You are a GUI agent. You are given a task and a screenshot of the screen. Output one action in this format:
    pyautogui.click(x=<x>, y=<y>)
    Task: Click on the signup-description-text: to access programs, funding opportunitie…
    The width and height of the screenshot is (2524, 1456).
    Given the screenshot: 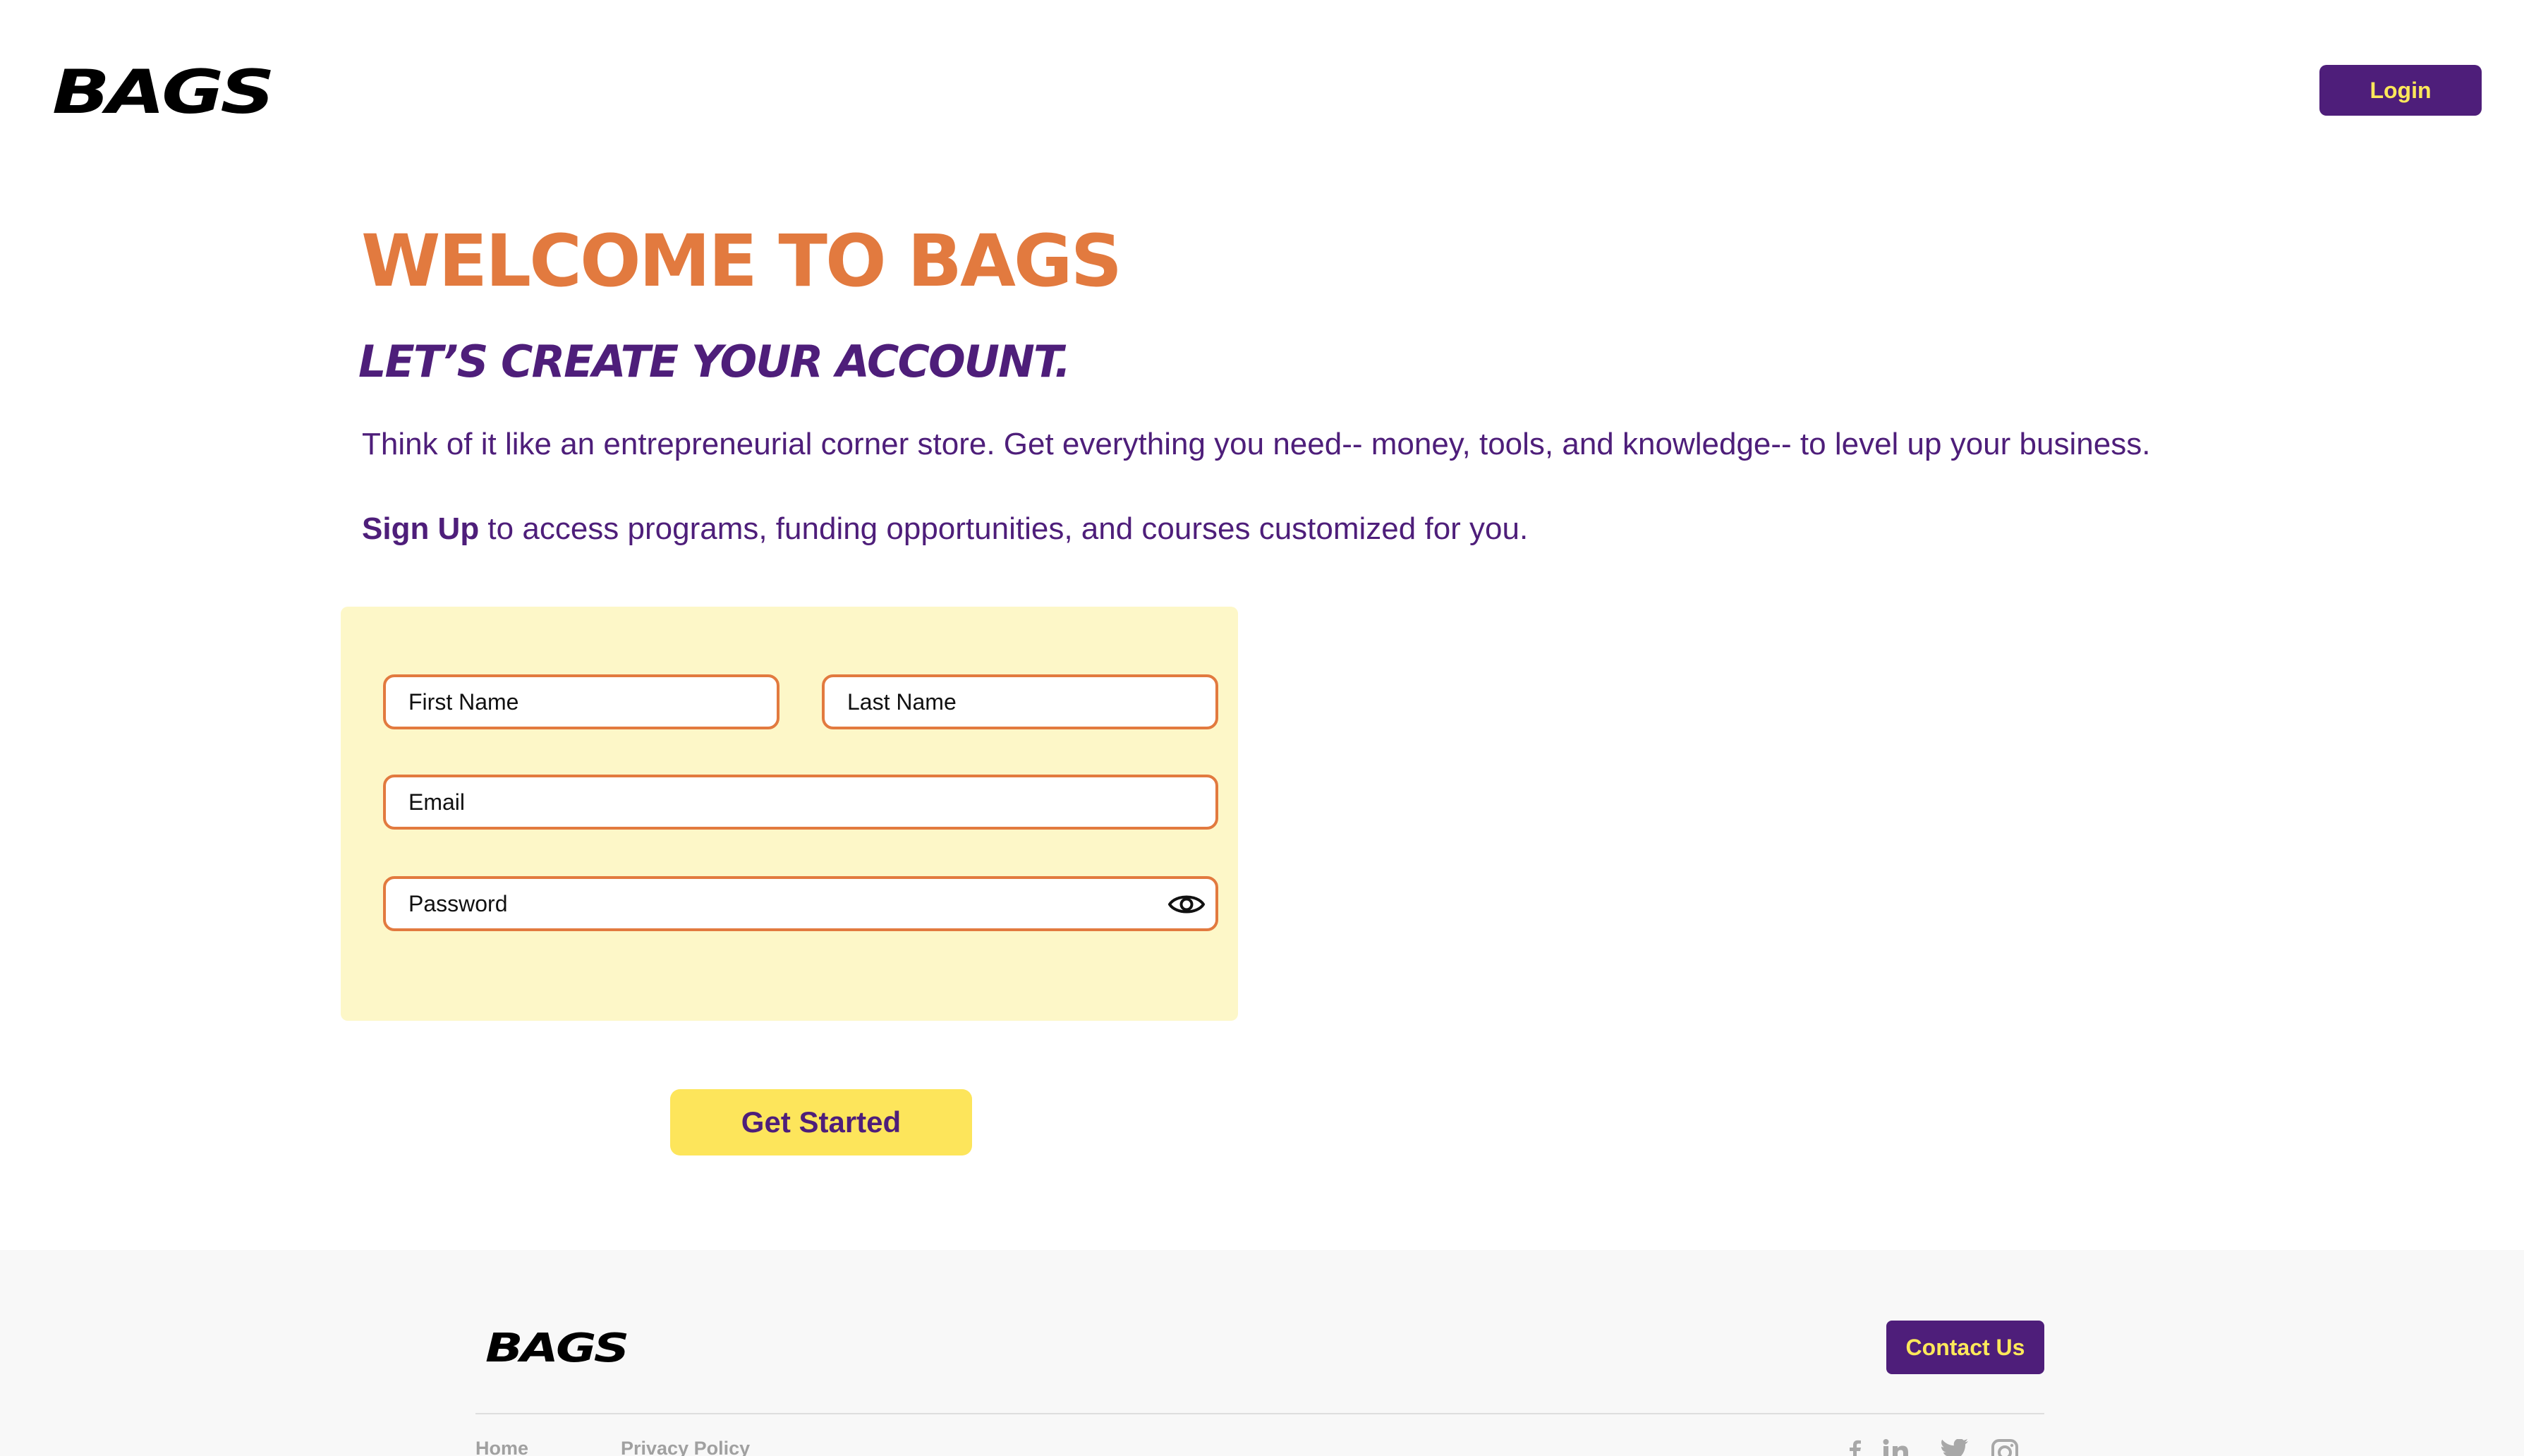 What is the action you would take?
    pyautogui.click(x=1004, y=528)
    